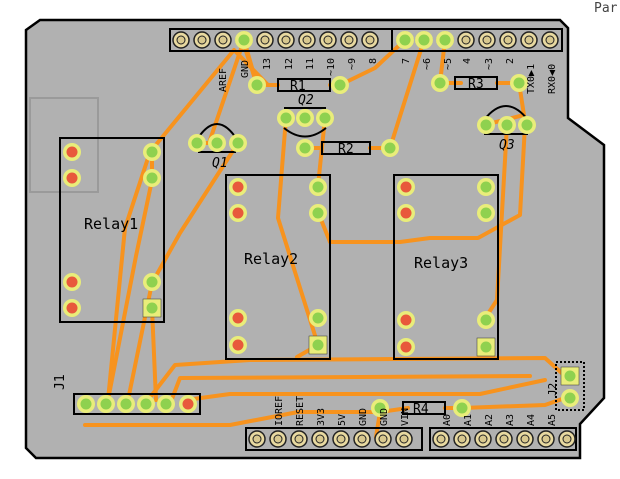 The width and height of the screenshot is (620, 479). Describe the element at coordinates (279, 411) in the screenshot. I see `bottom-header-label: IOREF` at that location.